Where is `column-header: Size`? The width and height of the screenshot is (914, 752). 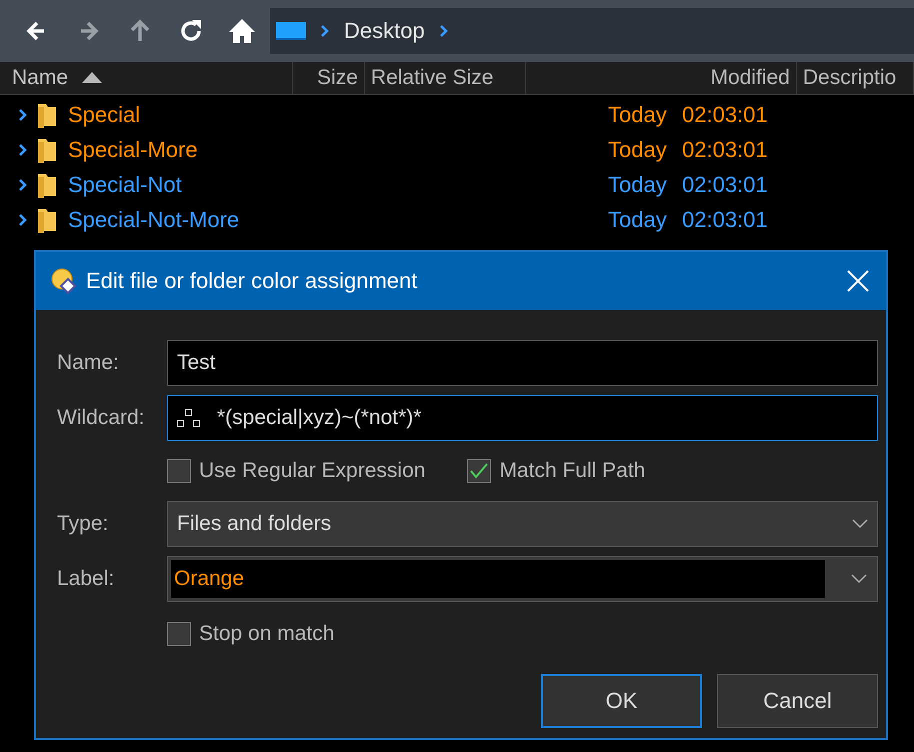 column-header: Size is located at coordinates (328, 78).